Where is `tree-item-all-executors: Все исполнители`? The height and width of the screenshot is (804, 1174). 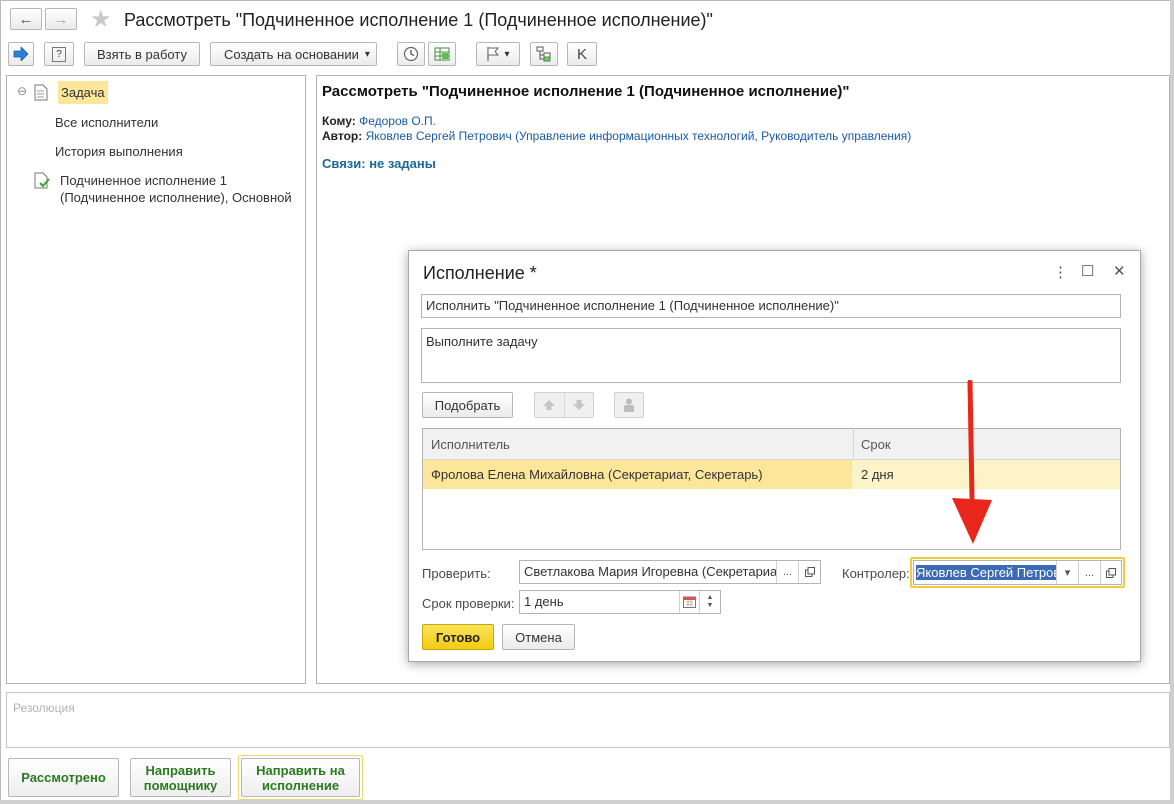
tree-item-all-executors: Все исполнители is located at coordinates (106, 122).